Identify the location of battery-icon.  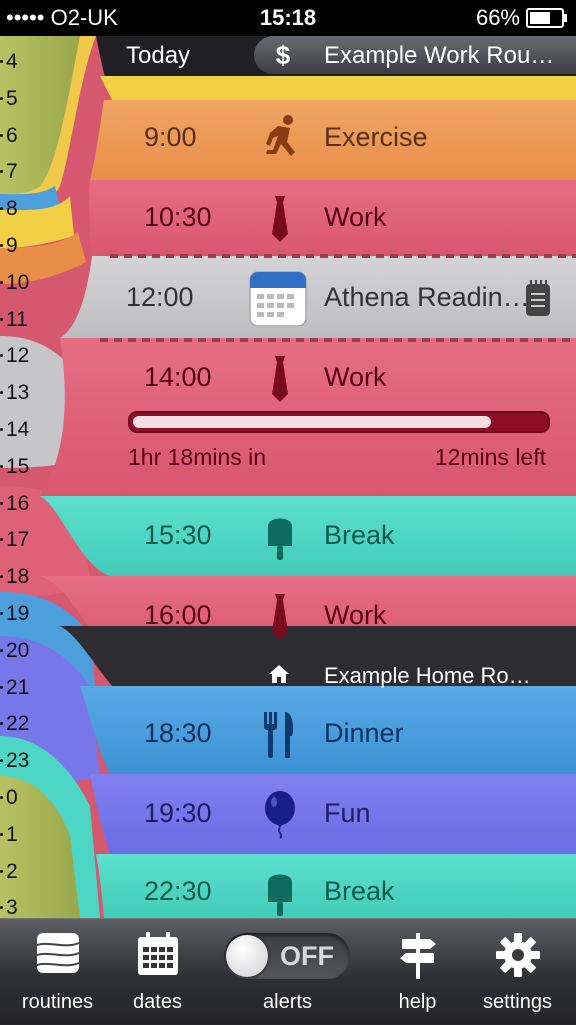
(546, 18).